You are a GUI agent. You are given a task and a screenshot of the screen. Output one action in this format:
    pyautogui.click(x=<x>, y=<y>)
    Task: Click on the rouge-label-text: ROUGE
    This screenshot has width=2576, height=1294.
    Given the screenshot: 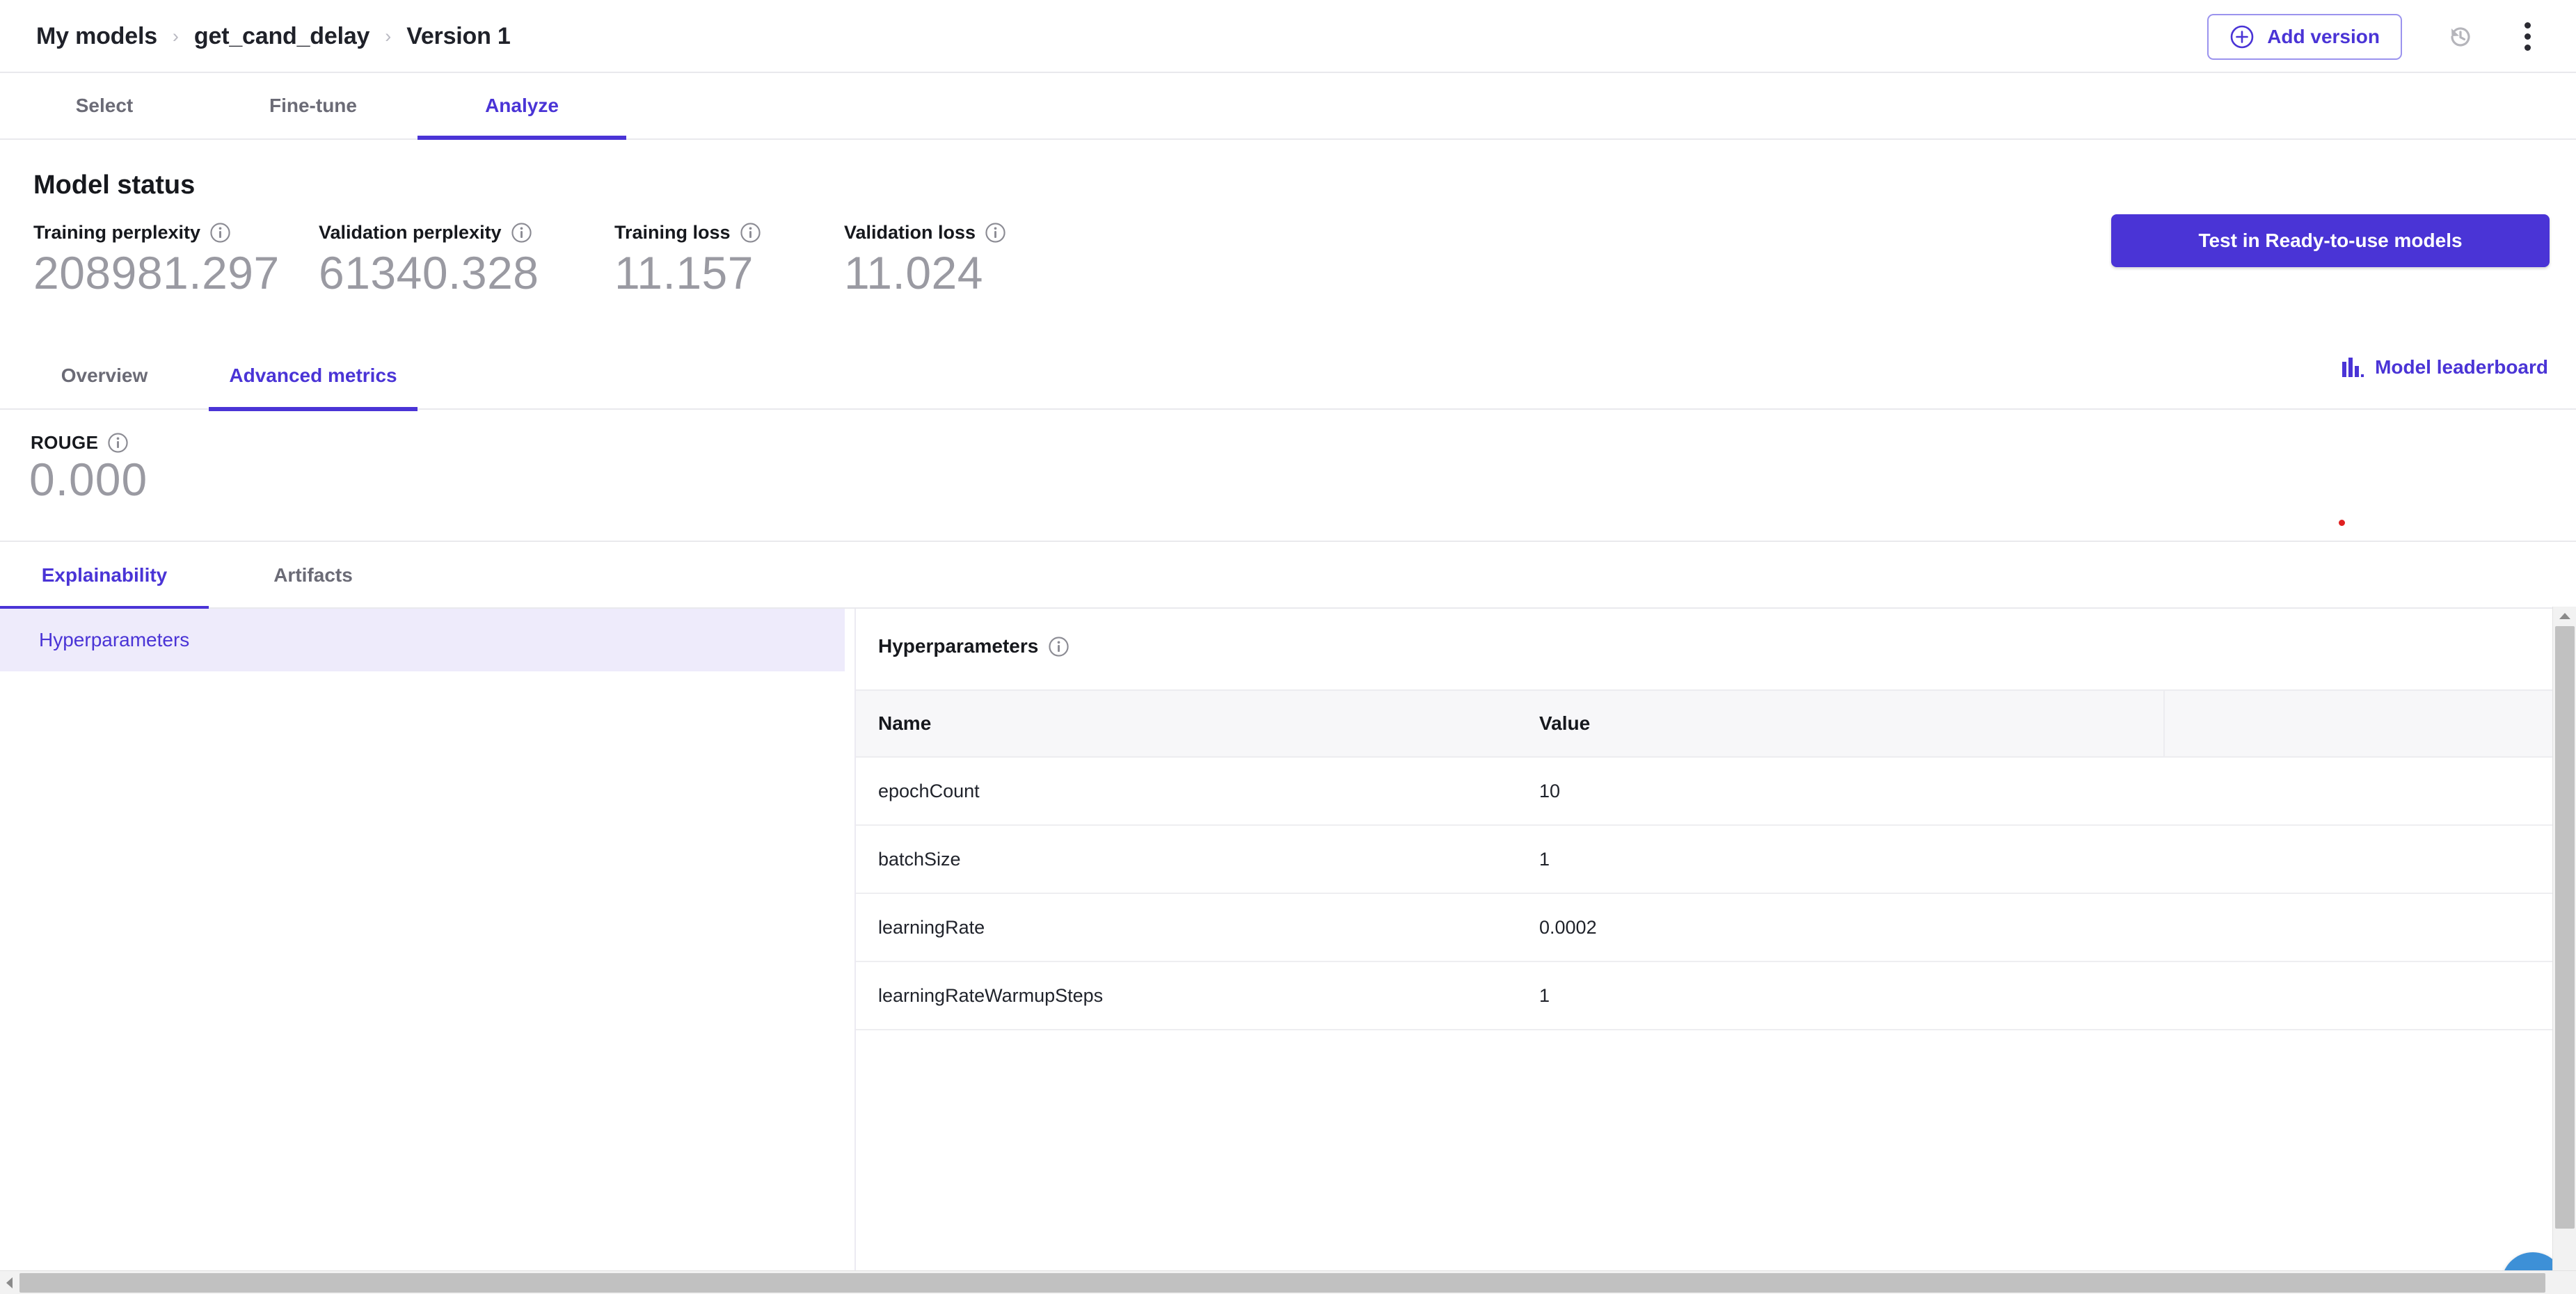 What is the action you would take?
    pyautogui.click(x=65, y=442)
    